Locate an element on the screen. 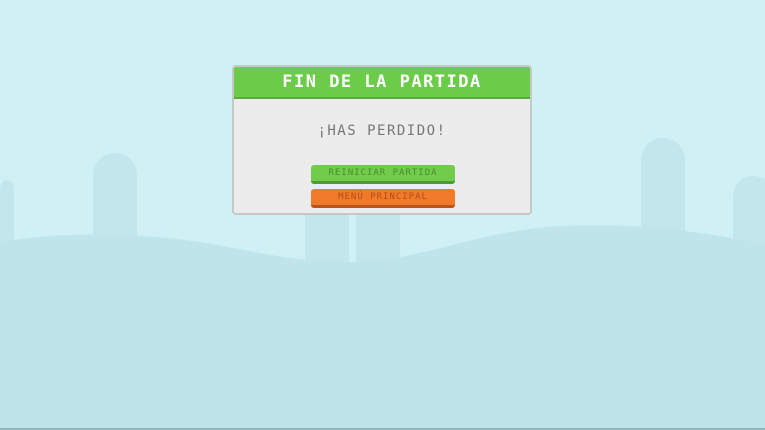 The width and height of the screenshot is (765, 430). dialog-title: FIN DE LA PARTIDA is located at coordinates (382, 82).